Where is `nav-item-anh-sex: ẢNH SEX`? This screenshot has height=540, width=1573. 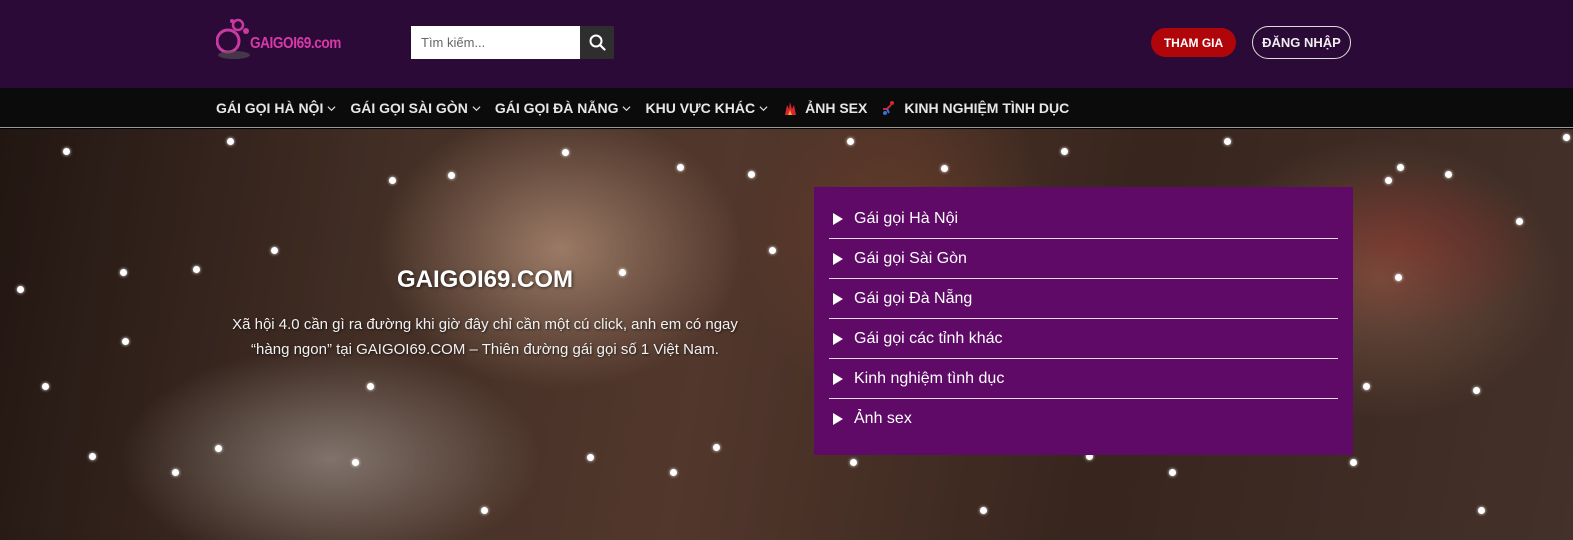 nav-item-anh-sex: ẢNH SEX is located at coordinates (824, 108).